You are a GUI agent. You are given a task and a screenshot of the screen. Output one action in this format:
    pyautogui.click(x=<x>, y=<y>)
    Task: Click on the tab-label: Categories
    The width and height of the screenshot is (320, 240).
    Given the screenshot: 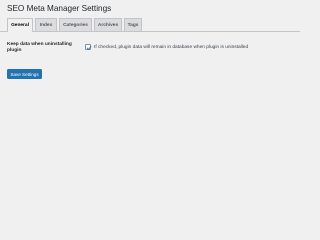 What is the action you would take?
    pyautogui.click(x=75, y=25)
    